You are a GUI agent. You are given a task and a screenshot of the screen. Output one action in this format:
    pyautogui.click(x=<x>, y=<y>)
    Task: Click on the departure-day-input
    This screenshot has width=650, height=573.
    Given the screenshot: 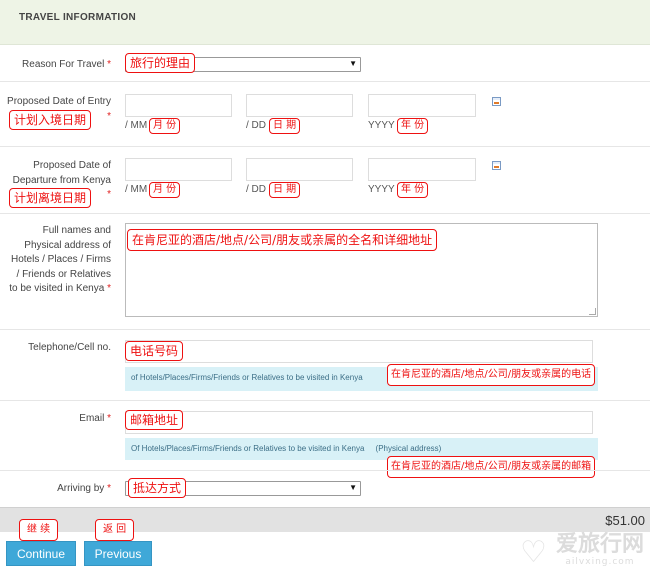 What is the action you would take?
    pyautogui.click(x=299, y=169)
    